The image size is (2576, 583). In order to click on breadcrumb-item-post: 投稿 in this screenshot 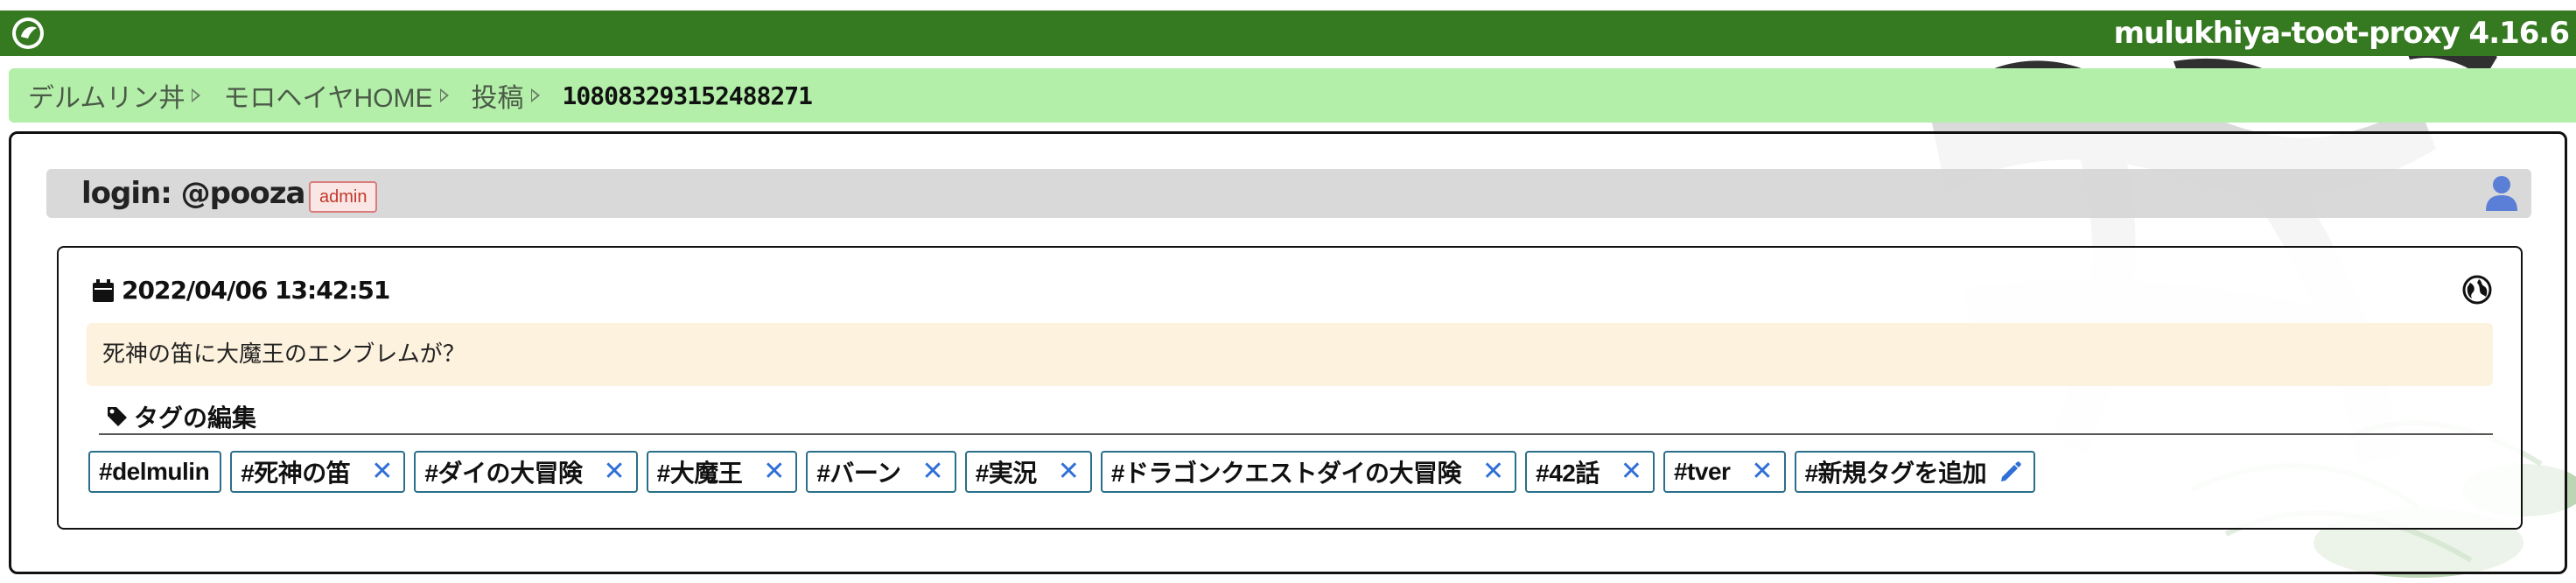, I will do `click(517, 95)`.